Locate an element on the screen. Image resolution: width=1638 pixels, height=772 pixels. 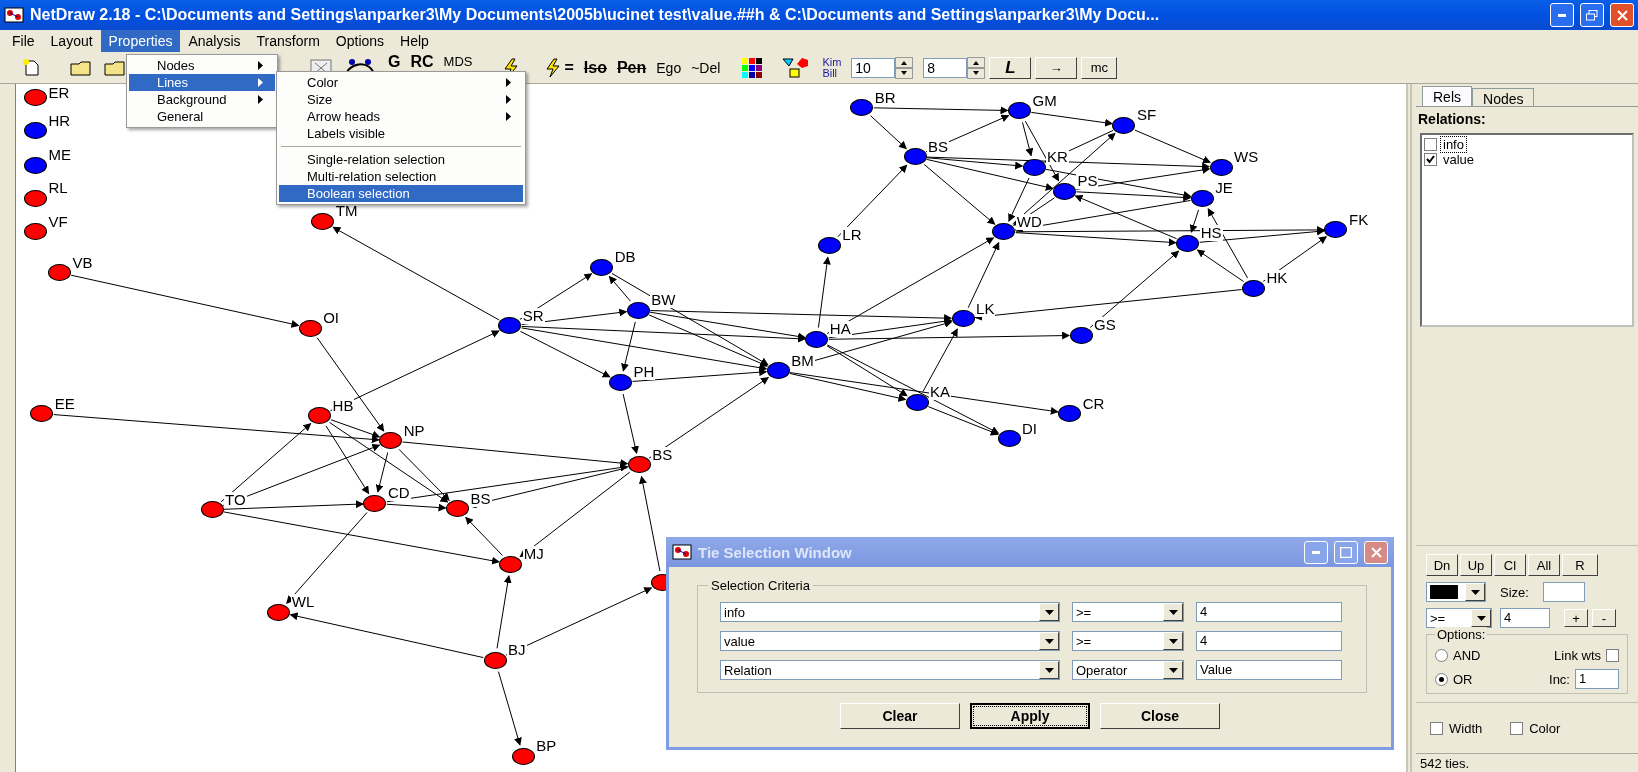
restore-button is located at coordinates (1592, 15).